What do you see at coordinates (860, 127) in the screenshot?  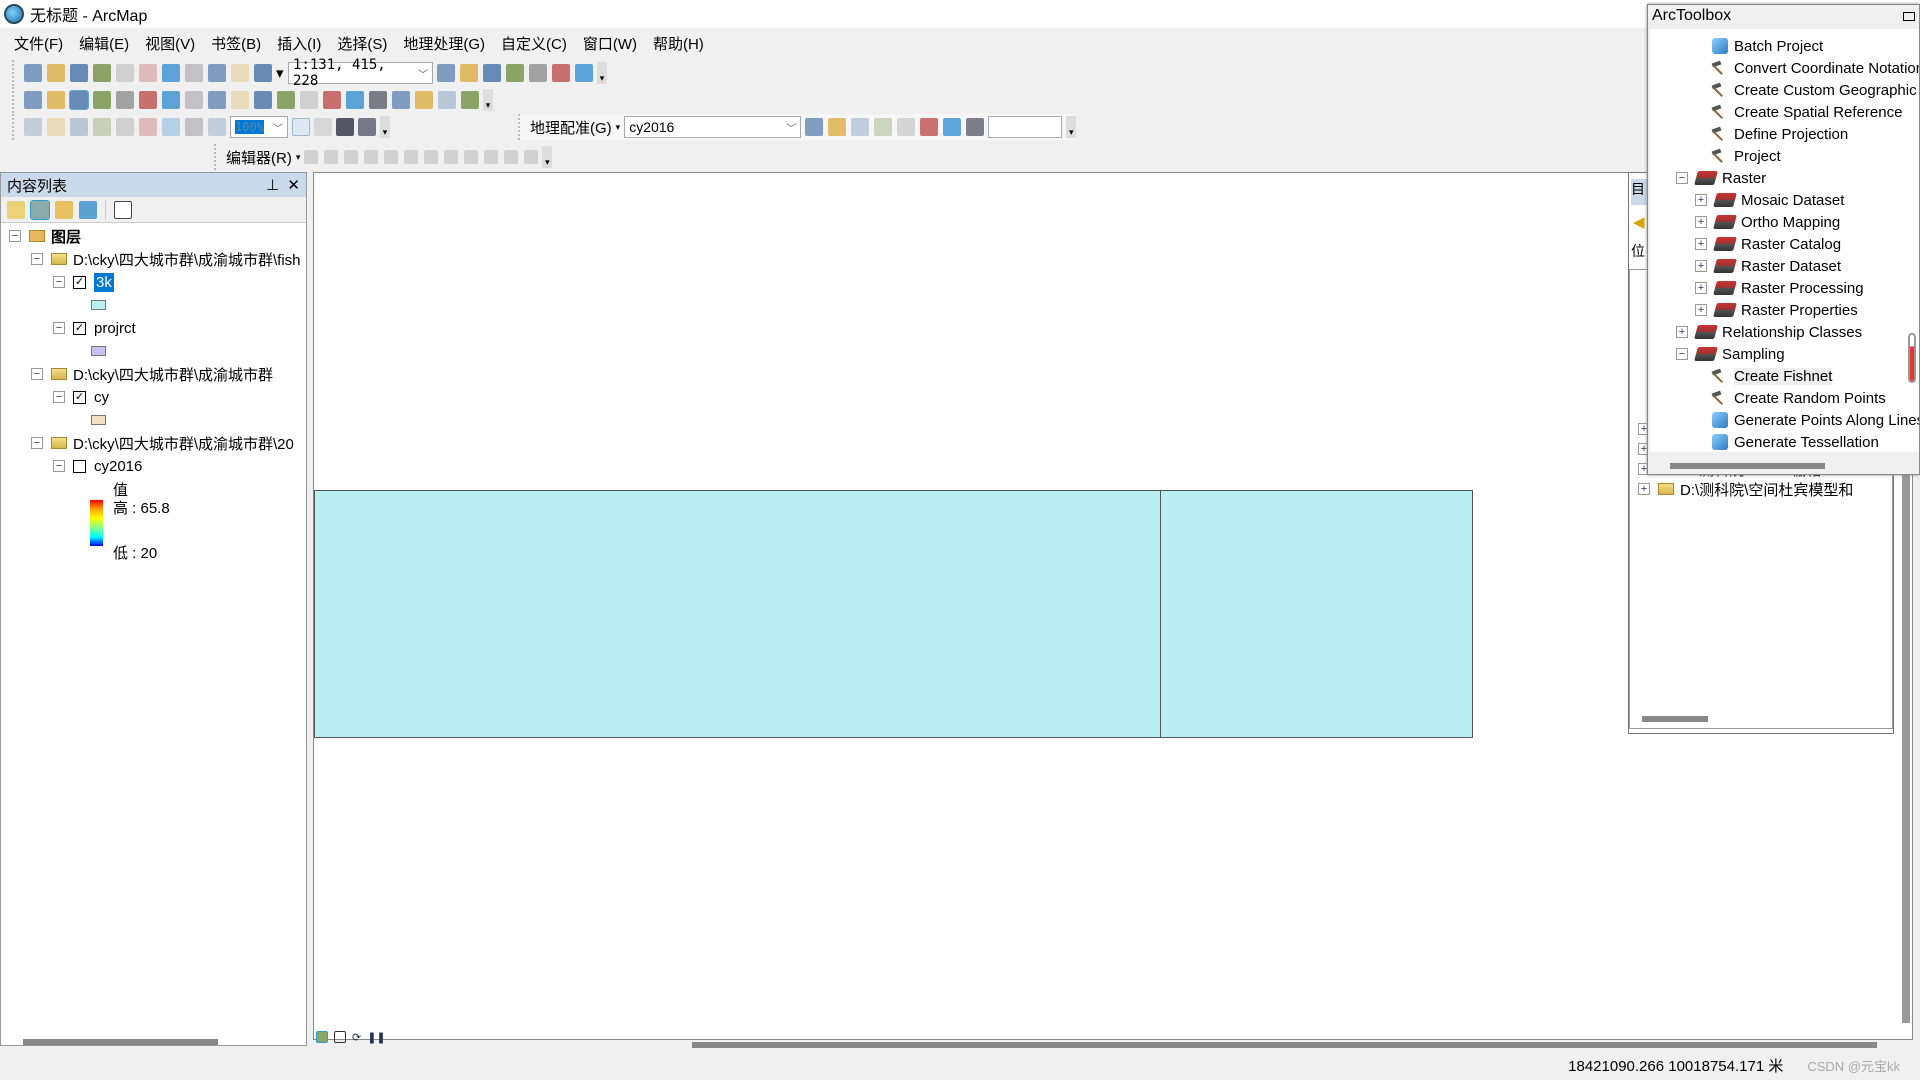 I see `select-link-icon` at bounding box center [860, 127].